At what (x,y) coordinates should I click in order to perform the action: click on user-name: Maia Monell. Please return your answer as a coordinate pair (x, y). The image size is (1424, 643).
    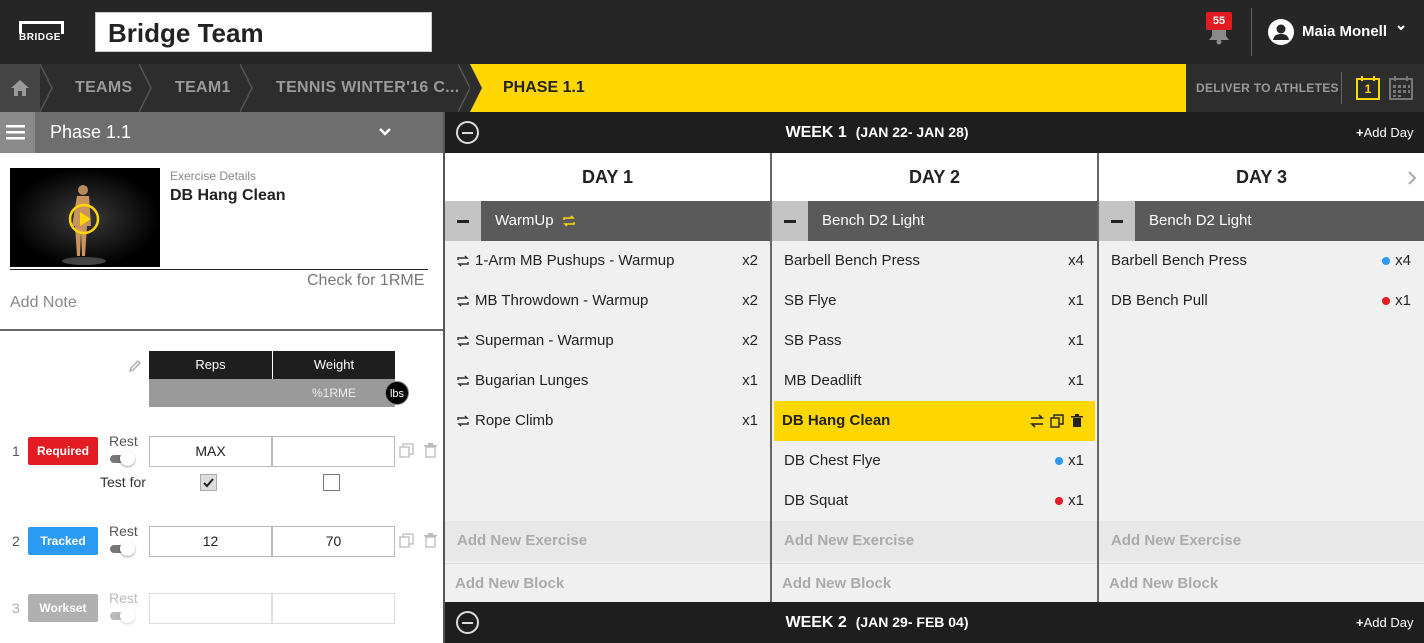
    Looking at the image, I should click on (1344, 31).